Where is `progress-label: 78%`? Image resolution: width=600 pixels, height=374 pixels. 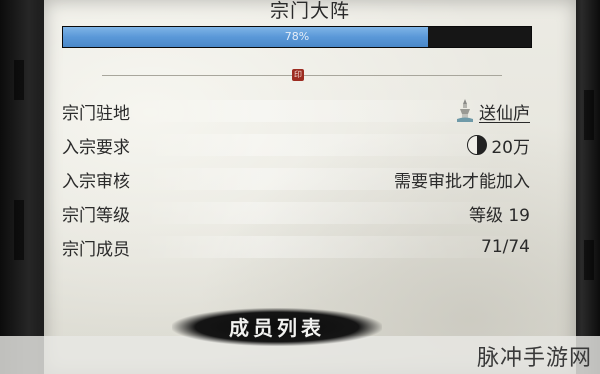
progress-label: 78% is located at coordinates (297, 36).